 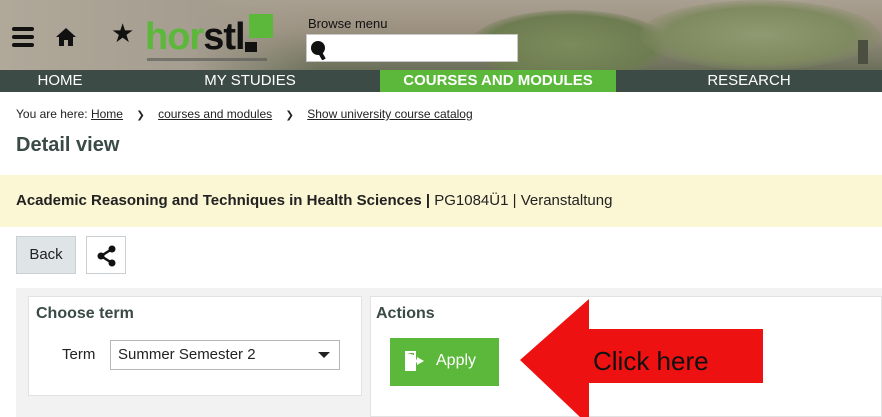 I want to click on actions-heading: Actions, so click(x=405, y=313).